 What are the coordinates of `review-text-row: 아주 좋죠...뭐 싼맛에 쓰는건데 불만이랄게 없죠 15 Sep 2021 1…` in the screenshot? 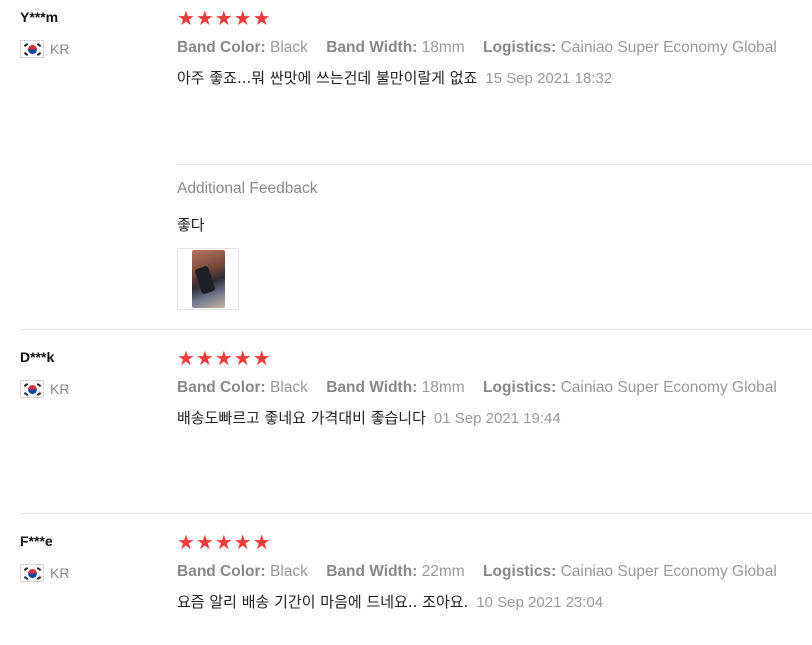 It's located at (494, 78).